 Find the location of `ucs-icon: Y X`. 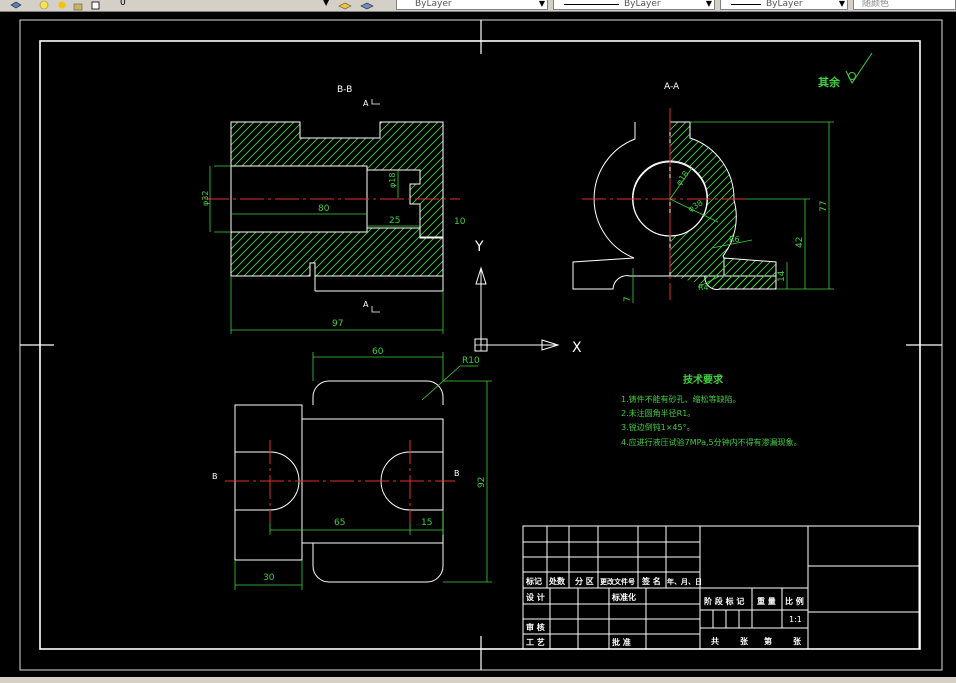

ucs-icon: Y X is located at coordinates (528, 297).